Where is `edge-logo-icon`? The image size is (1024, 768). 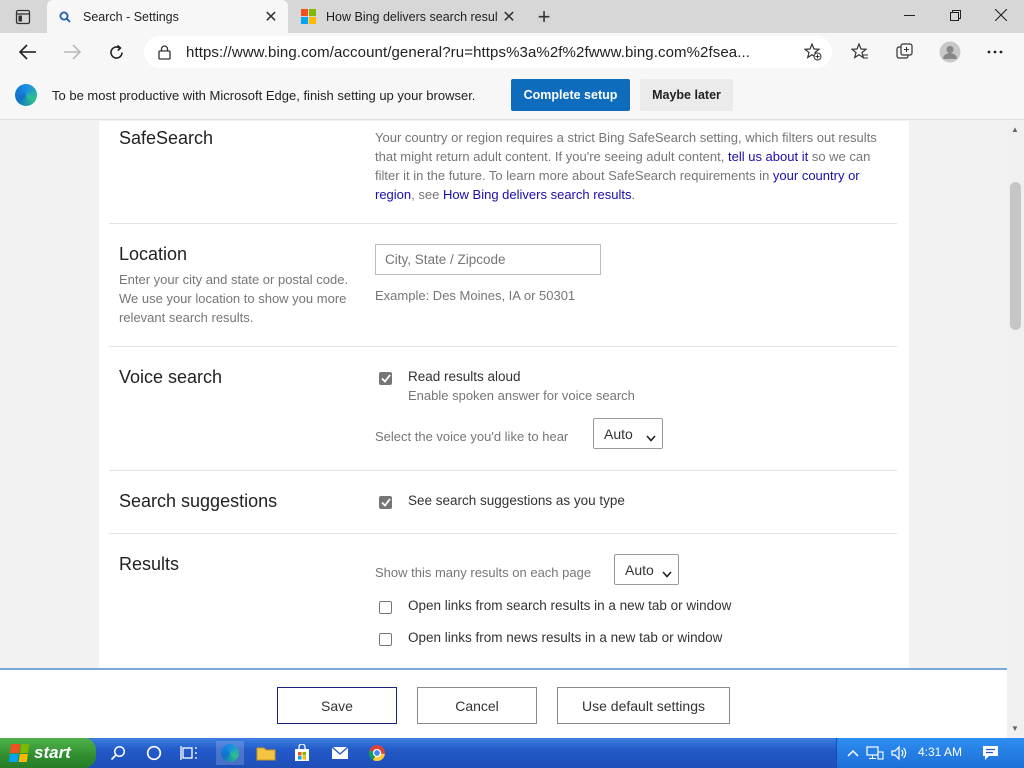 edge-logo-icon is located at coordinates (26, 95).